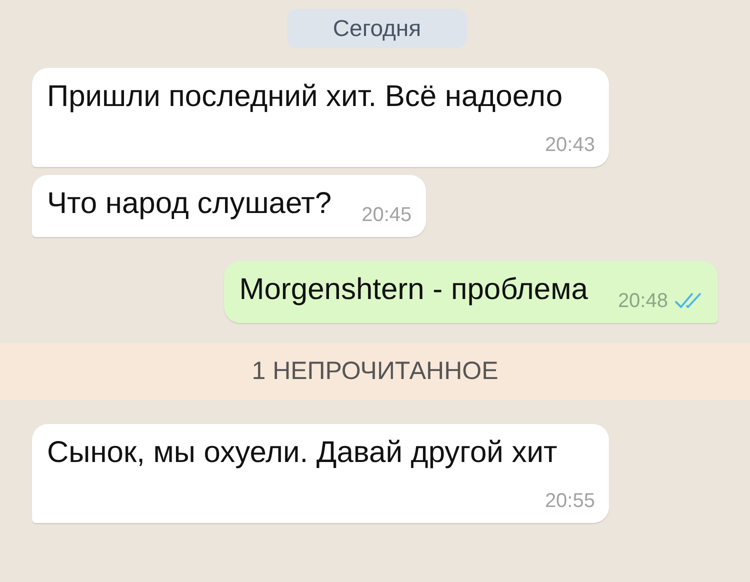  I want to click on unread-banner: 1 НЕПРОЧИТАННОЕ, so click(375, 371).